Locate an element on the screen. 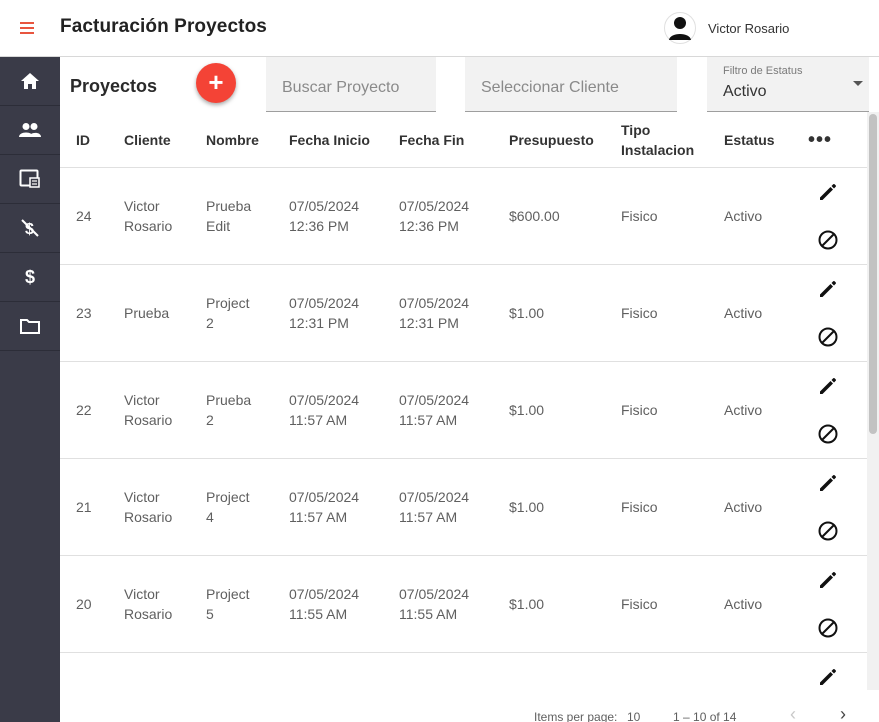  cell-client-line1: Victor is located at coordinates (142, 400).